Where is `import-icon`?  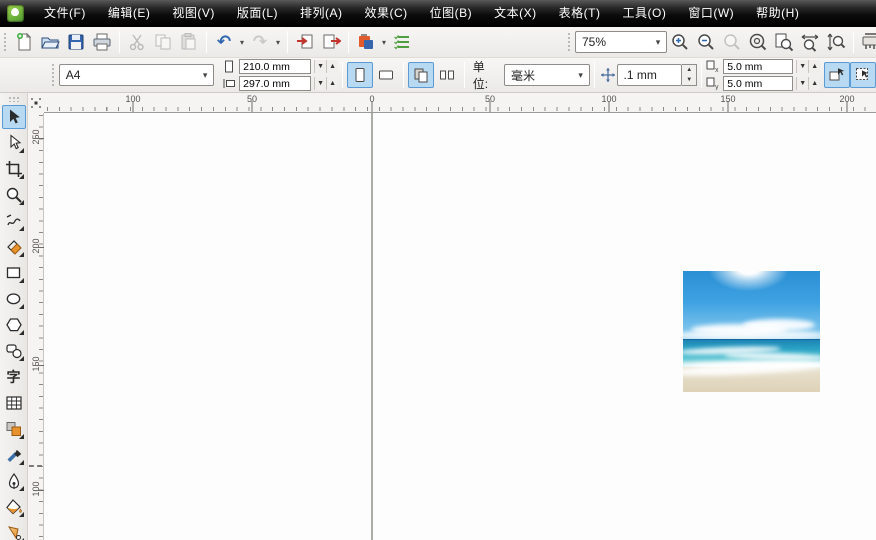 import-icon is located at coordinates (305, 41).